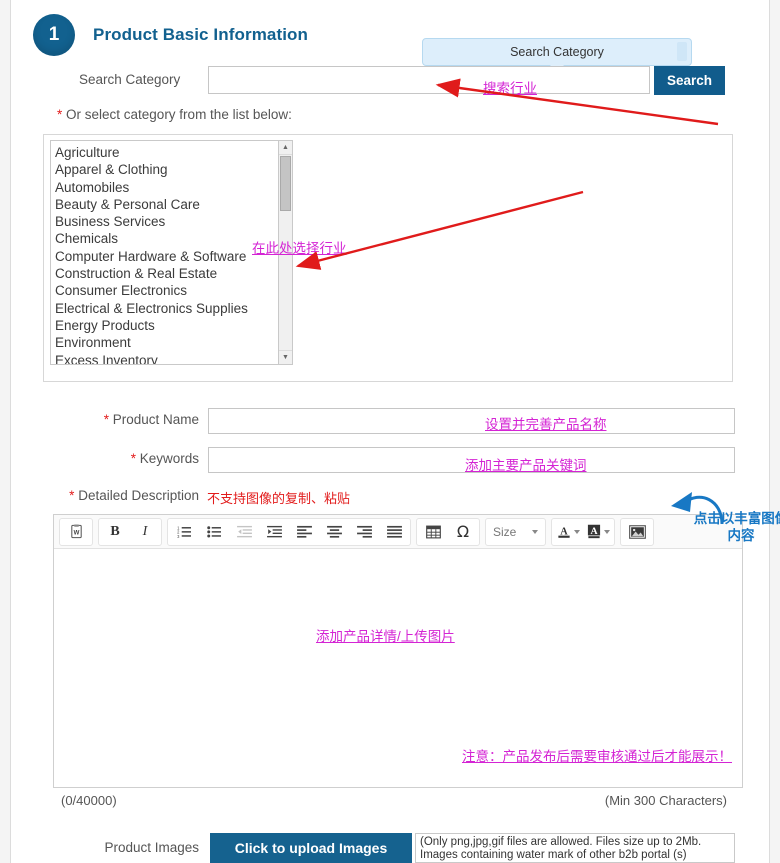 This screenshot has height=863, width=780. Describe the element at coordinates (166, 204) in the screenshot. I see `list-item: Beauty & Personal Care` at that location.